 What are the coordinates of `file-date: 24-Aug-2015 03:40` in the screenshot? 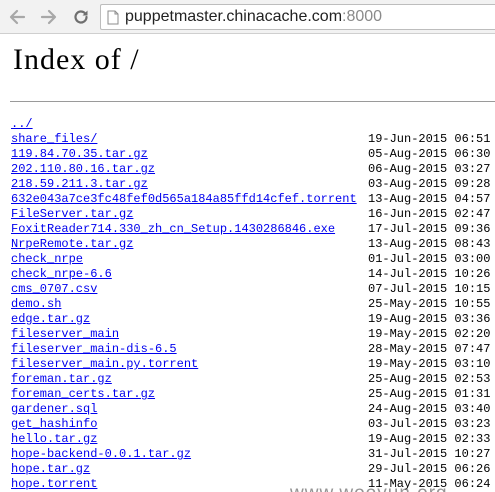 It's located at (429, 409).